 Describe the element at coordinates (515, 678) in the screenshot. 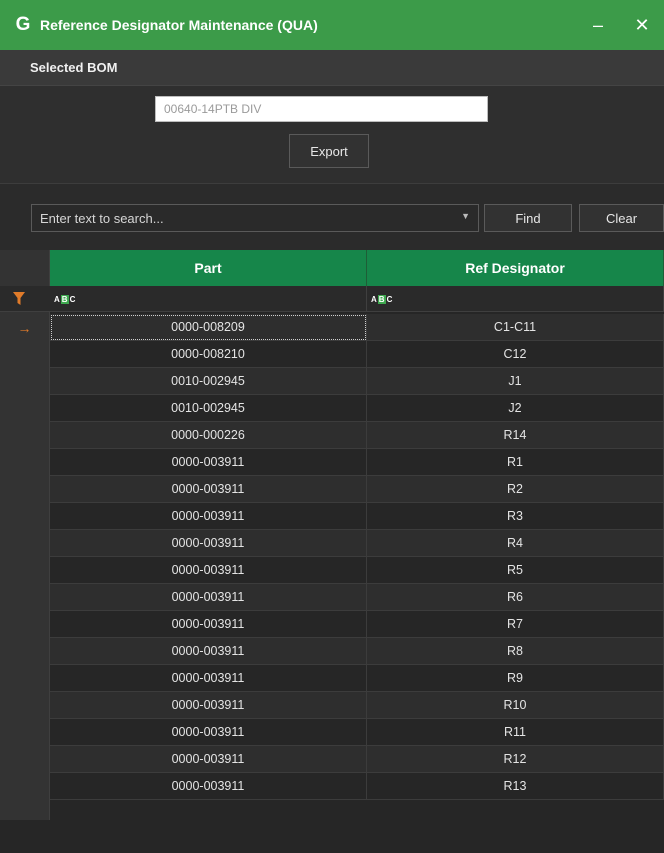

I see `ref-designator-cell: R9` at that location.